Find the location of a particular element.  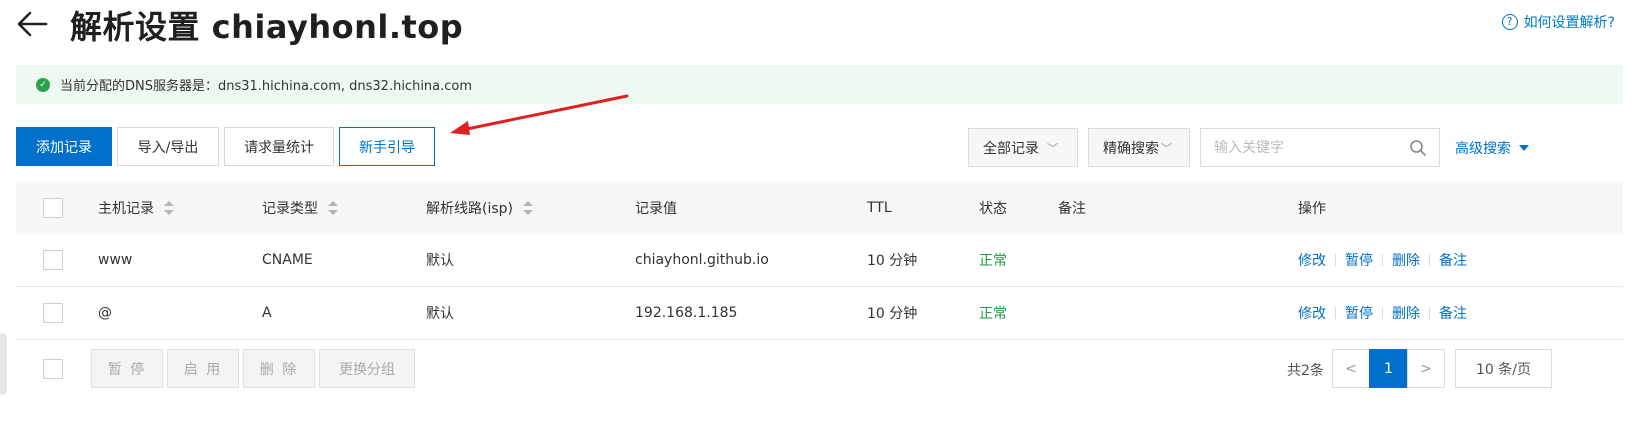

page-size-select: 10 条/页 is located at coordinates (1503, 368).